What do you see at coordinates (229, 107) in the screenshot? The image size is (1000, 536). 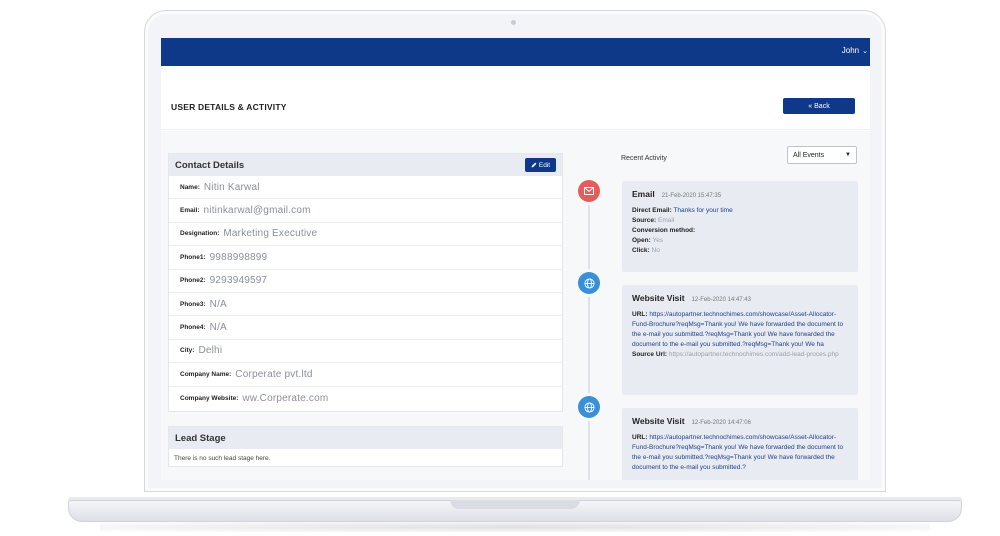 I see `page-title: USER DETAILS & ACTIVITY` at bounding box center [229, 107].